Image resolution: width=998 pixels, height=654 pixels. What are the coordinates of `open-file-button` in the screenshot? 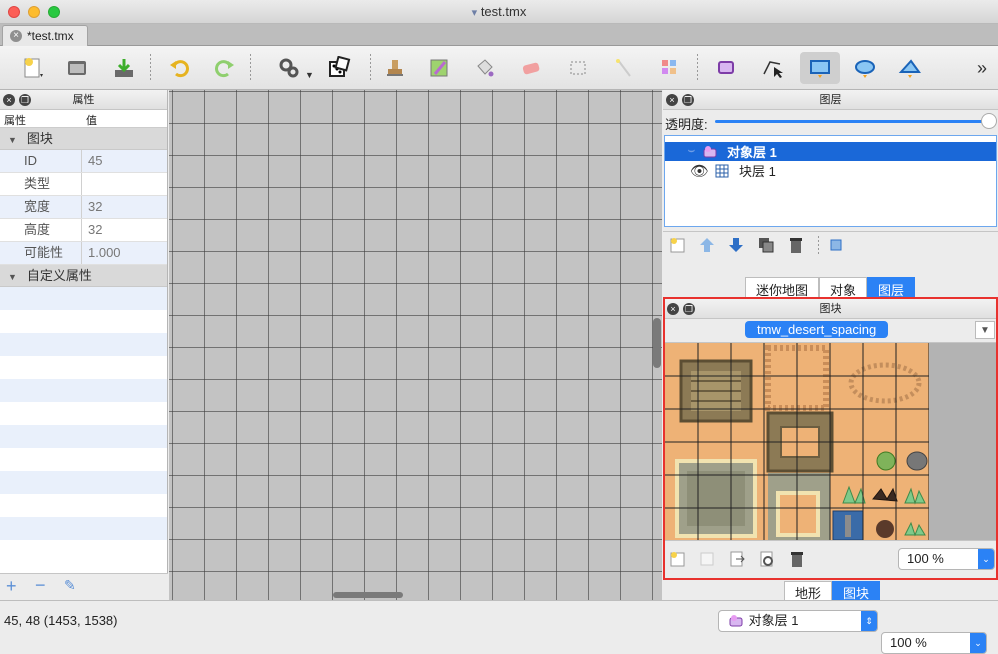 It's located at (77, 68).